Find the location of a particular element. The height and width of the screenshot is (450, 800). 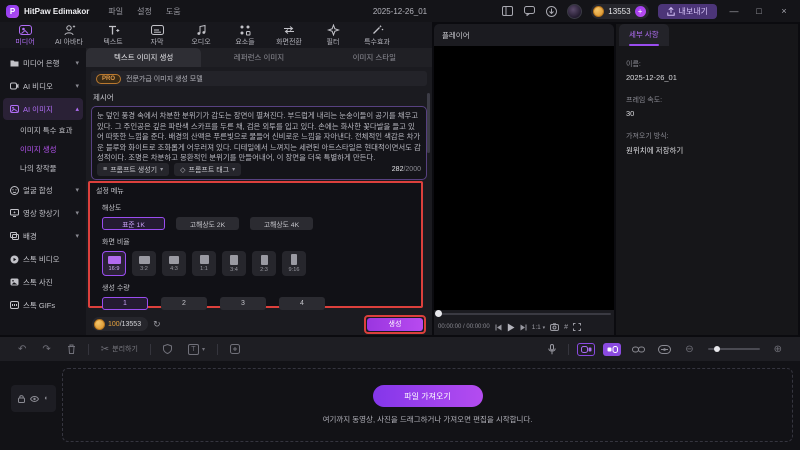

playback-progress-bar is located at coordinates (524, 314).